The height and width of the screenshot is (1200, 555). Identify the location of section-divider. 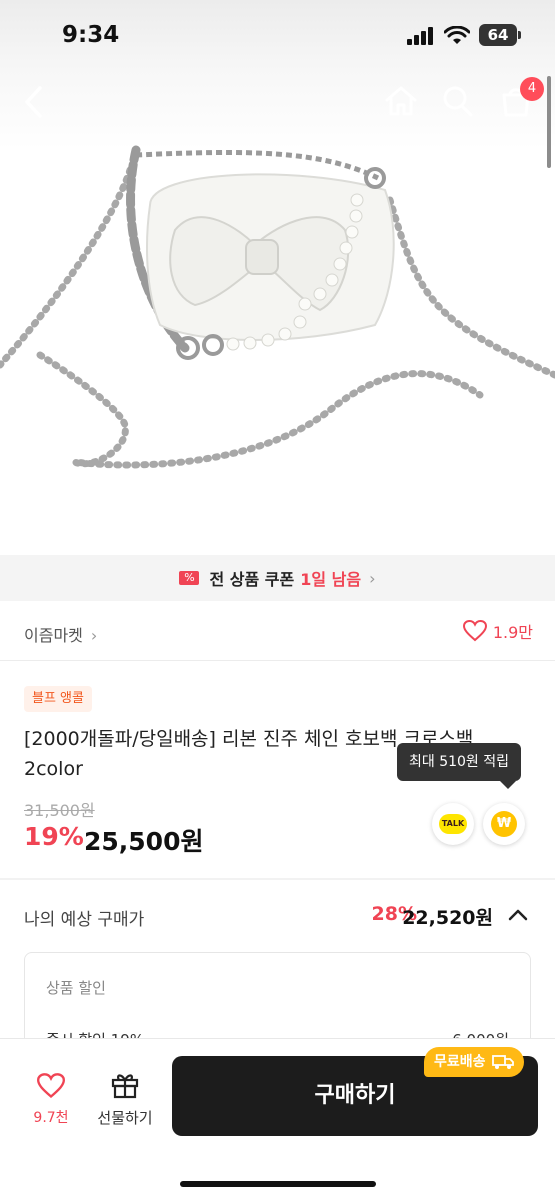
(277, 879).